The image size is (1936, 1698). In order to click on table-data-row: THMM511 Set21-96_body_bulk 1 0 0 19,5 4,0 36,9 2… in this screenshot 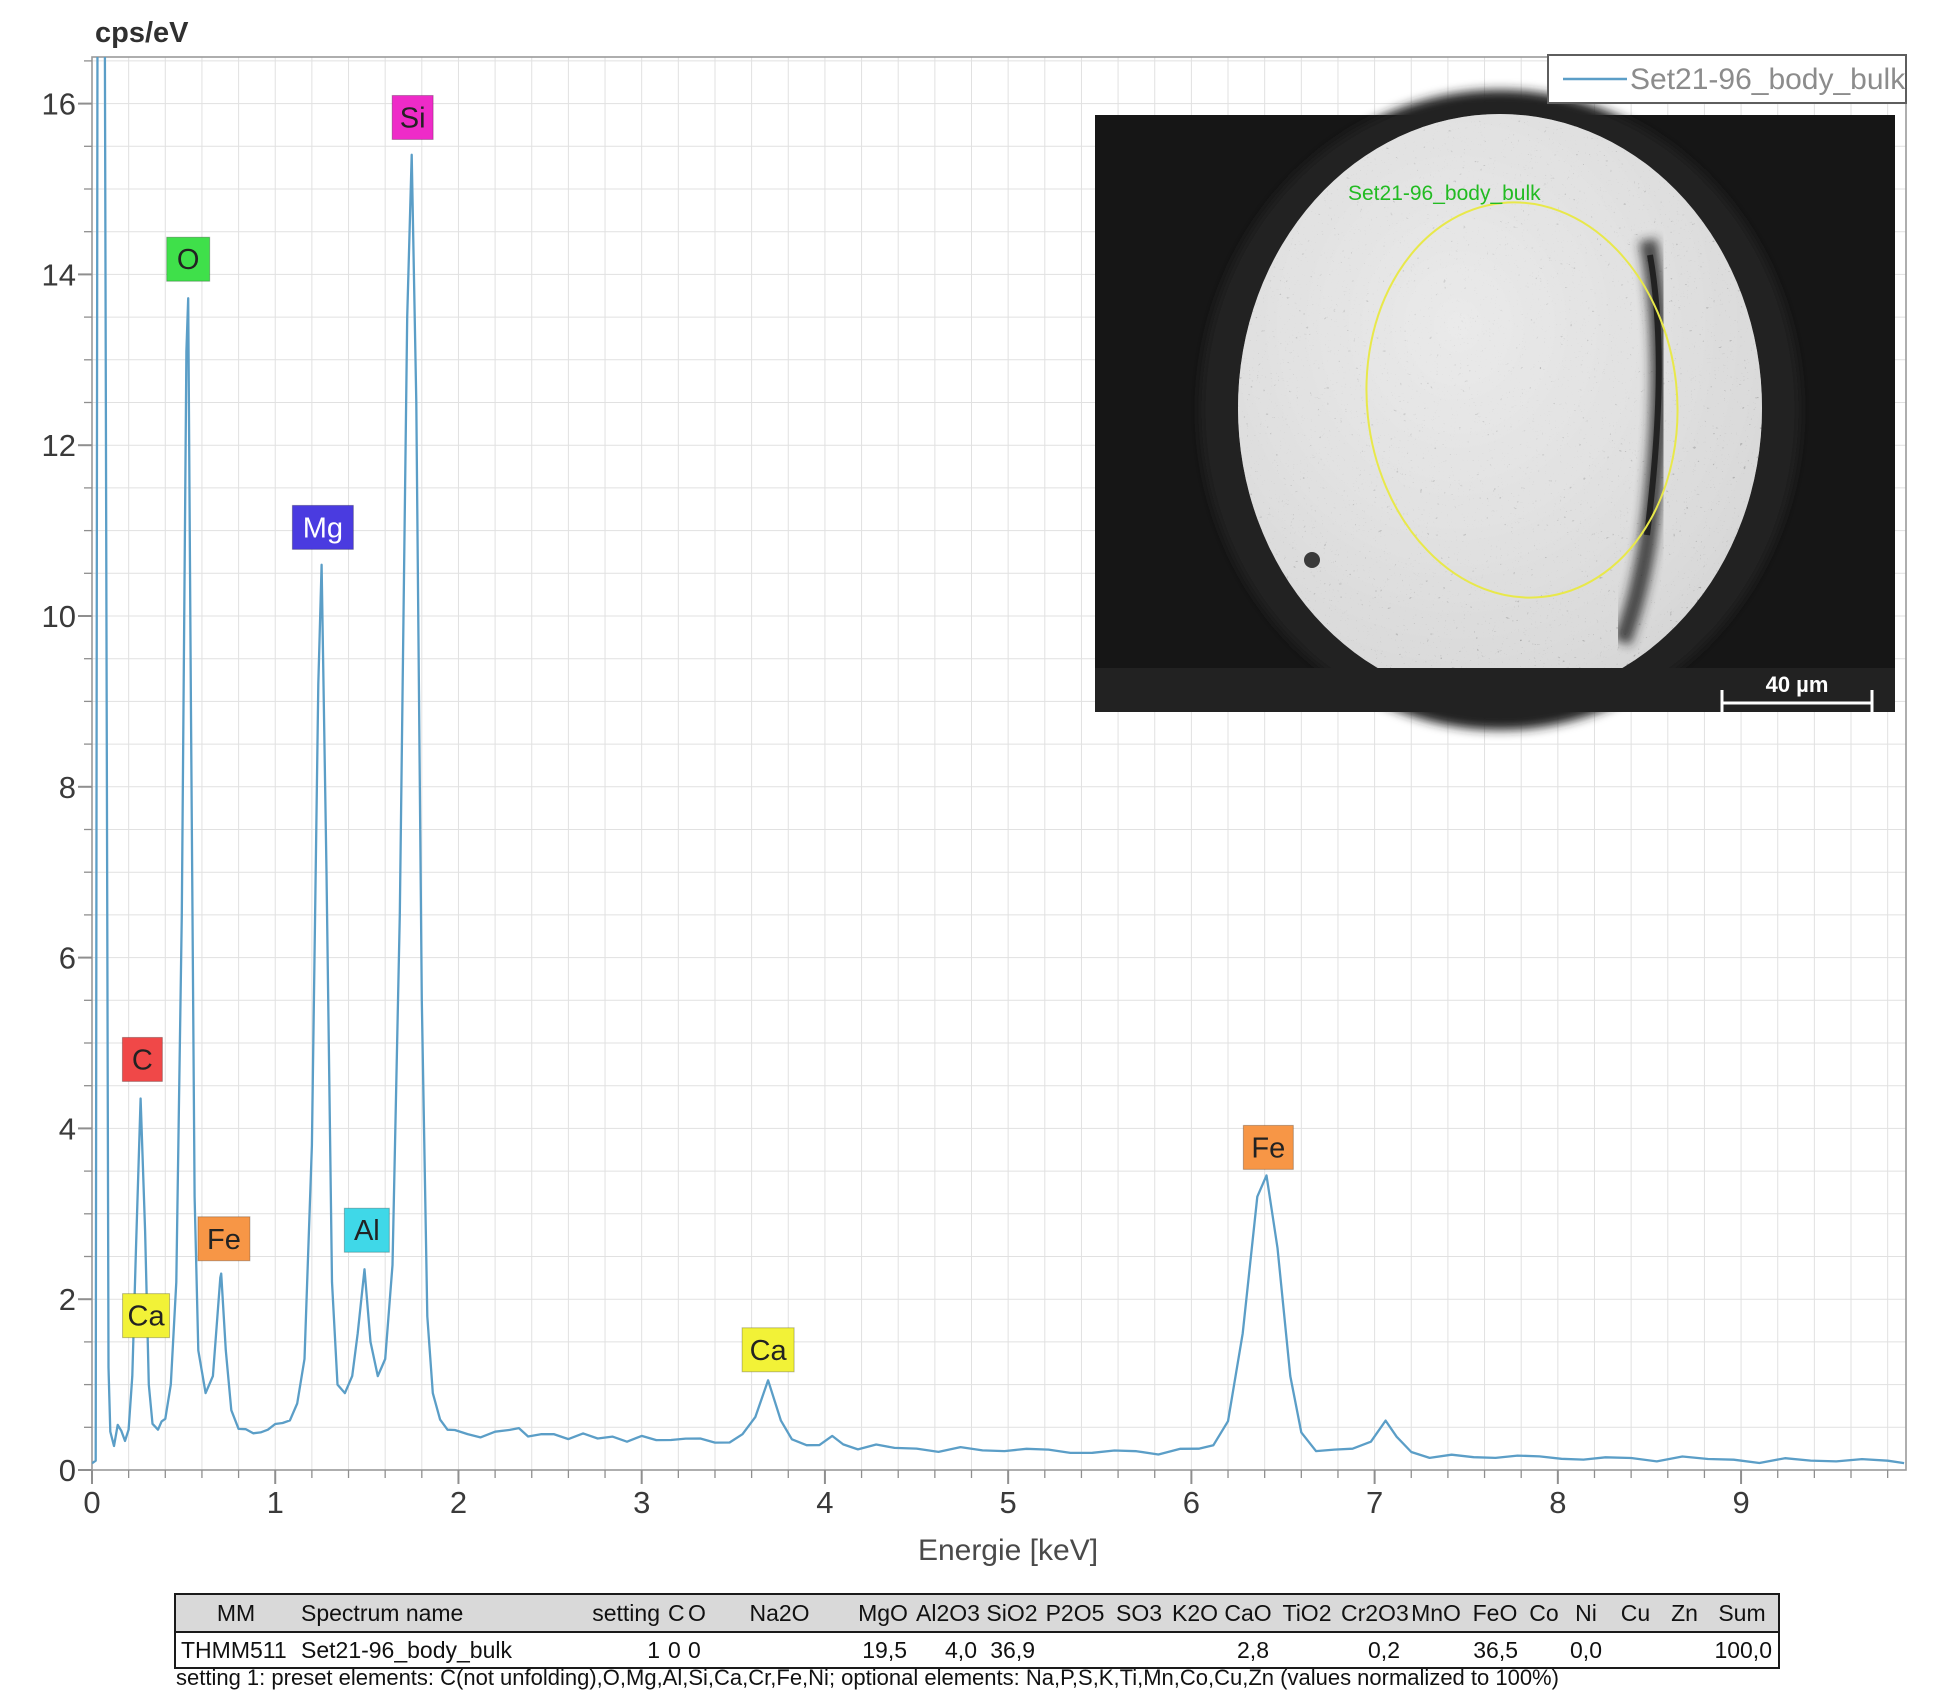, I will do `click(977, 1650)`.